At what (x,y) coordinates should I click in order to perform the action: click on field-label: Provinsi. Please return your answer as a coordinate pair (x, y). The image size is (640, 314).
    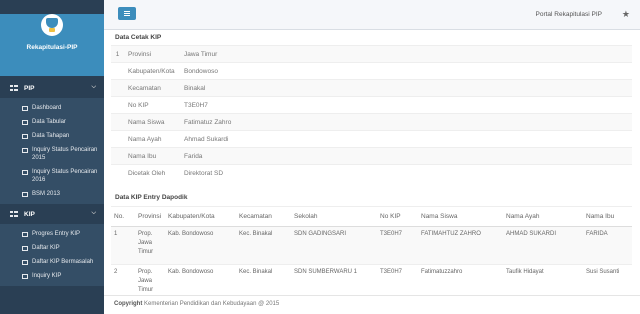
    Looking at the image, I should click on (152, 54).